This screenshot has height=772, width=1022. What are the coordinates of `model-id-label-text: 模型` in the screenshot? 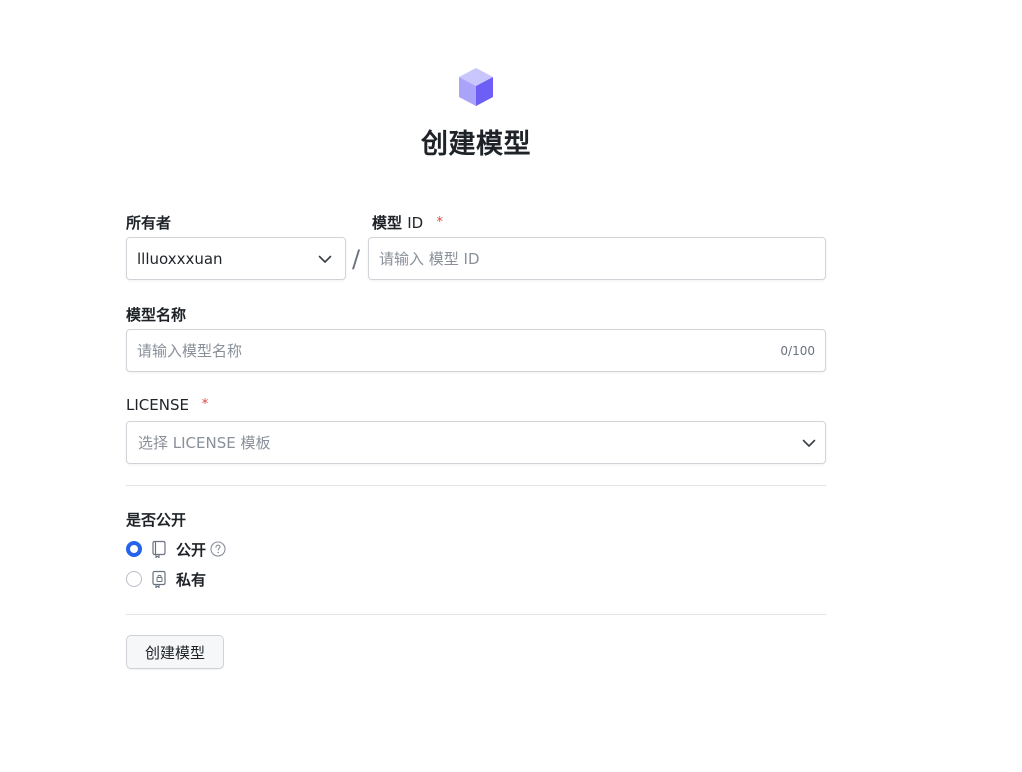 It's located at (387, 223).